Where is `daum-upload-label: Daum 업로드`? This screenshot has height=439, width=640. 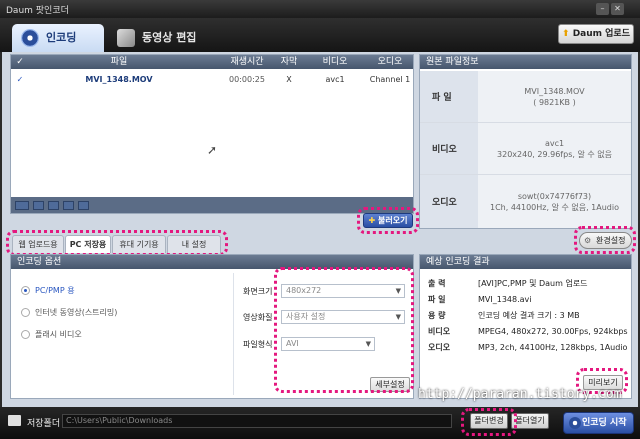 daum-upload-label: Daum 업로드 is located at coordinates (601, 34).